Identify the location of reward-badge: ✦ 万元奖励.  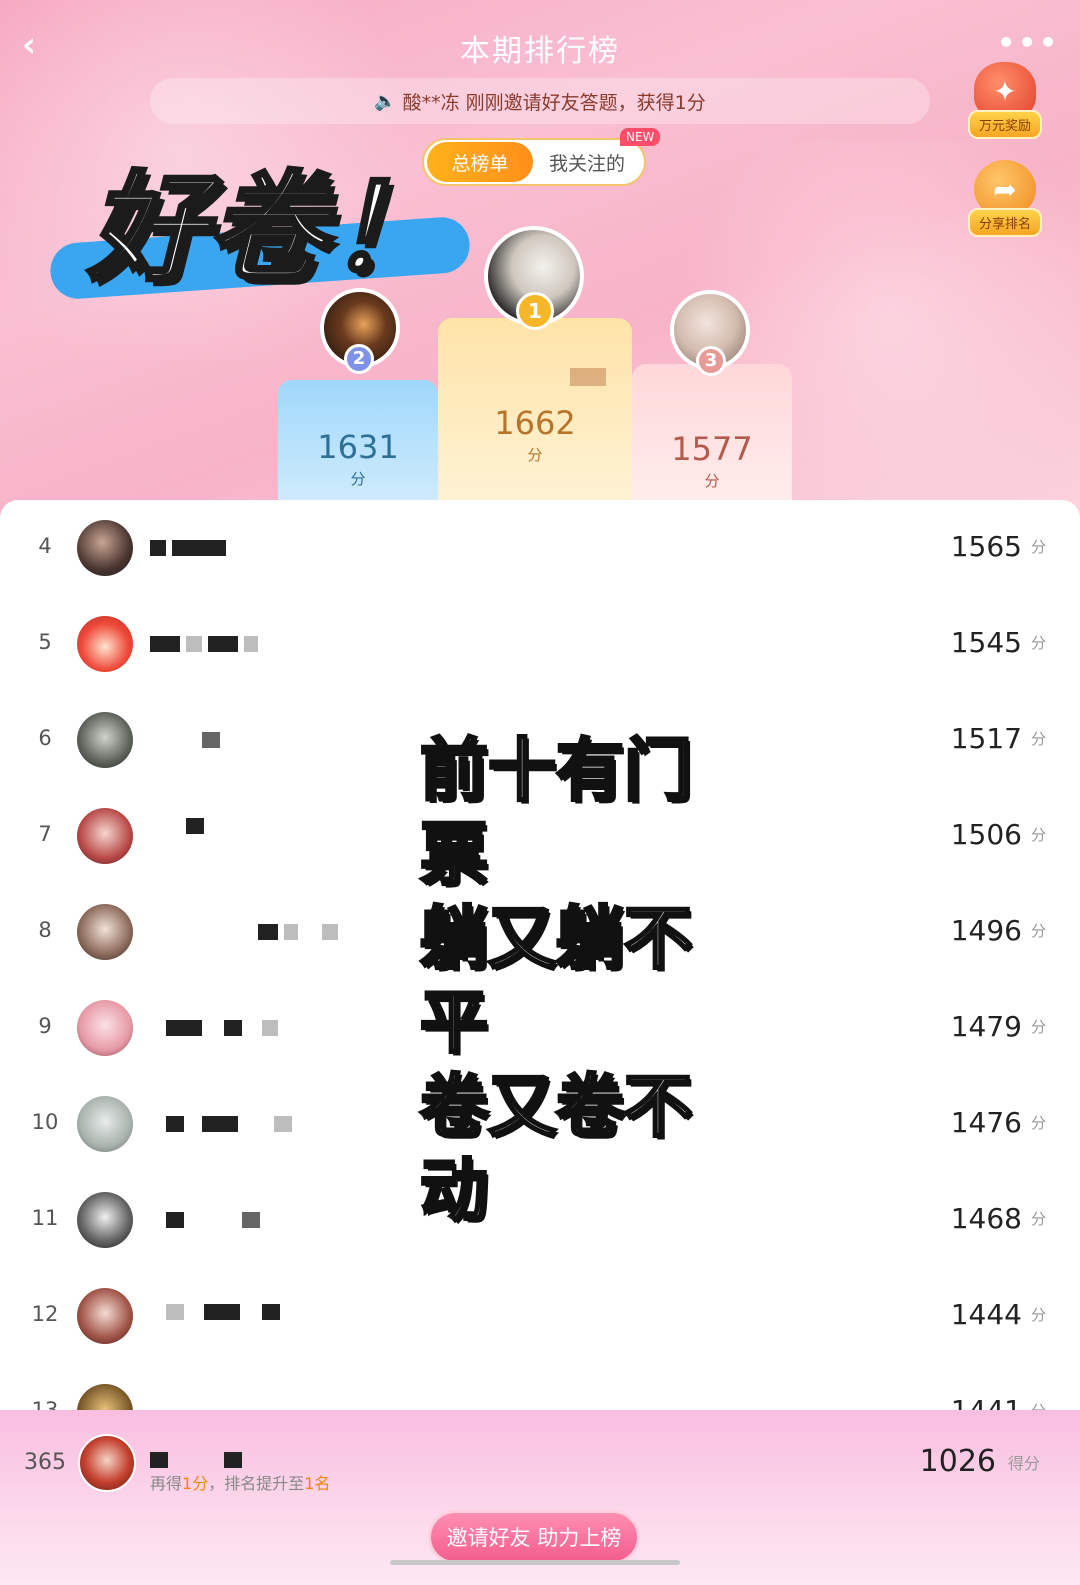
(1005, 100).